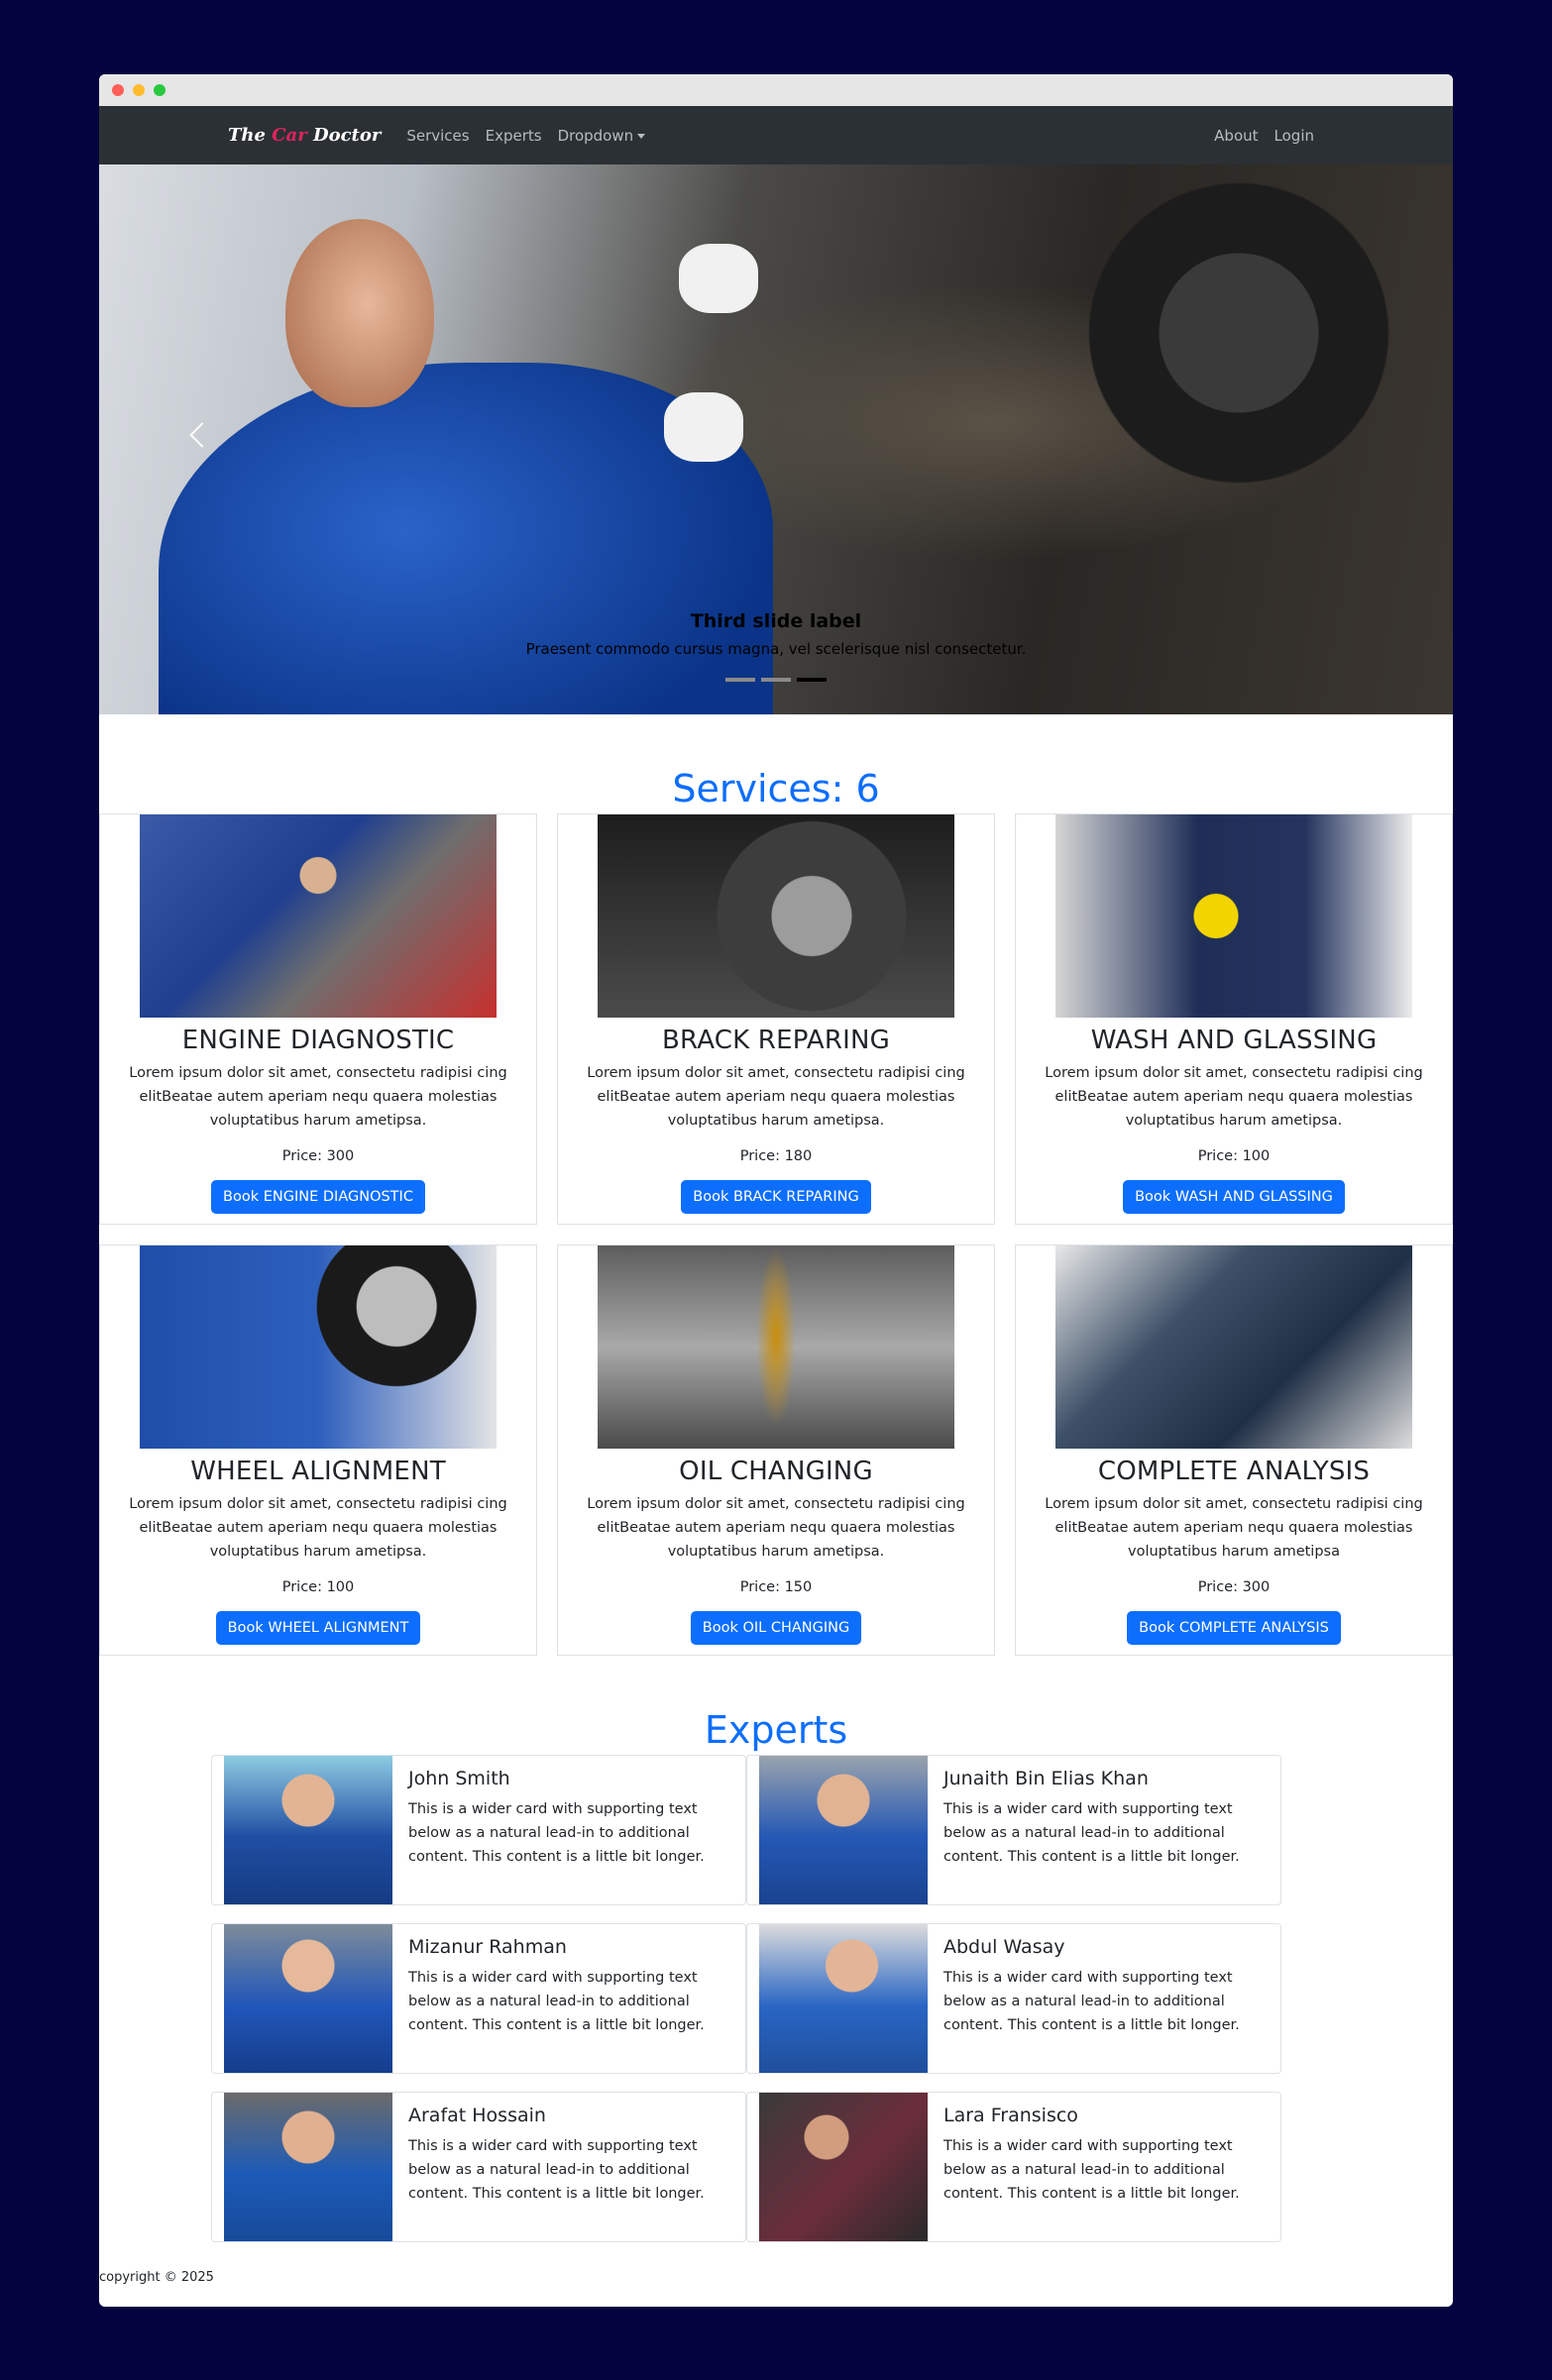 This screenshot has height=2380, width=1552. What do you see at coordinates (1264, 136) in the screenshot?
I see `nav-right: About Login` at bounding box center [1264, 136].